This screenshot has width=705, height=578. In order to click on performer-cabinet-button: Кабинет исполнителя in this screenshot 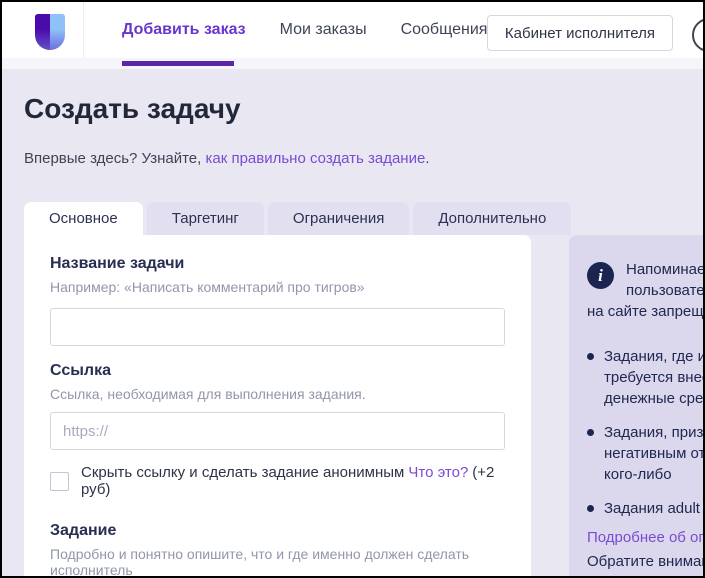, I will do `click(579, 33)`.